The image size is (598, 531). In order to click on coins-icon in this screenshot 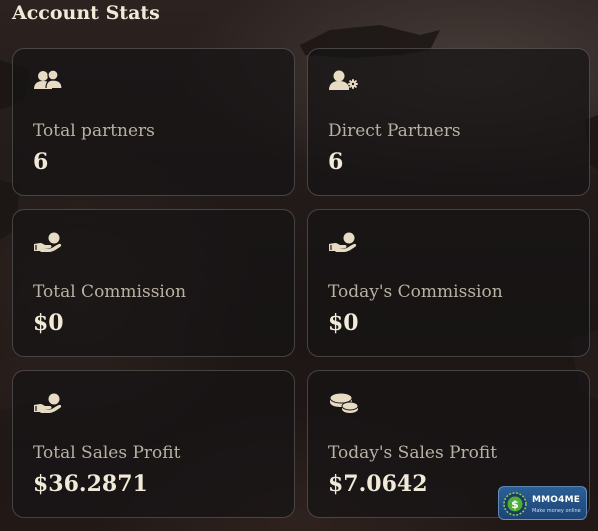, I will do `click(344, 404)`.